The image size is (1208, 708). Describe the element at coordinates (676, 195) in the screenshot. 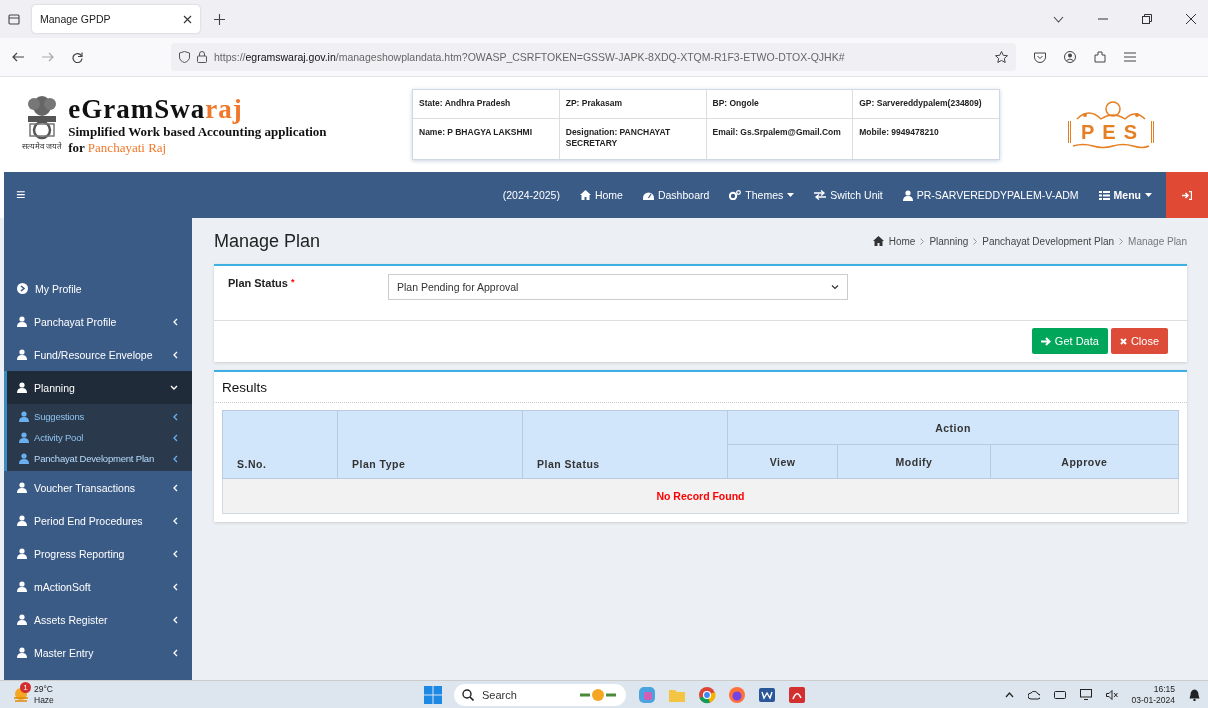

I see `nav-link: Dashboard` at that location.